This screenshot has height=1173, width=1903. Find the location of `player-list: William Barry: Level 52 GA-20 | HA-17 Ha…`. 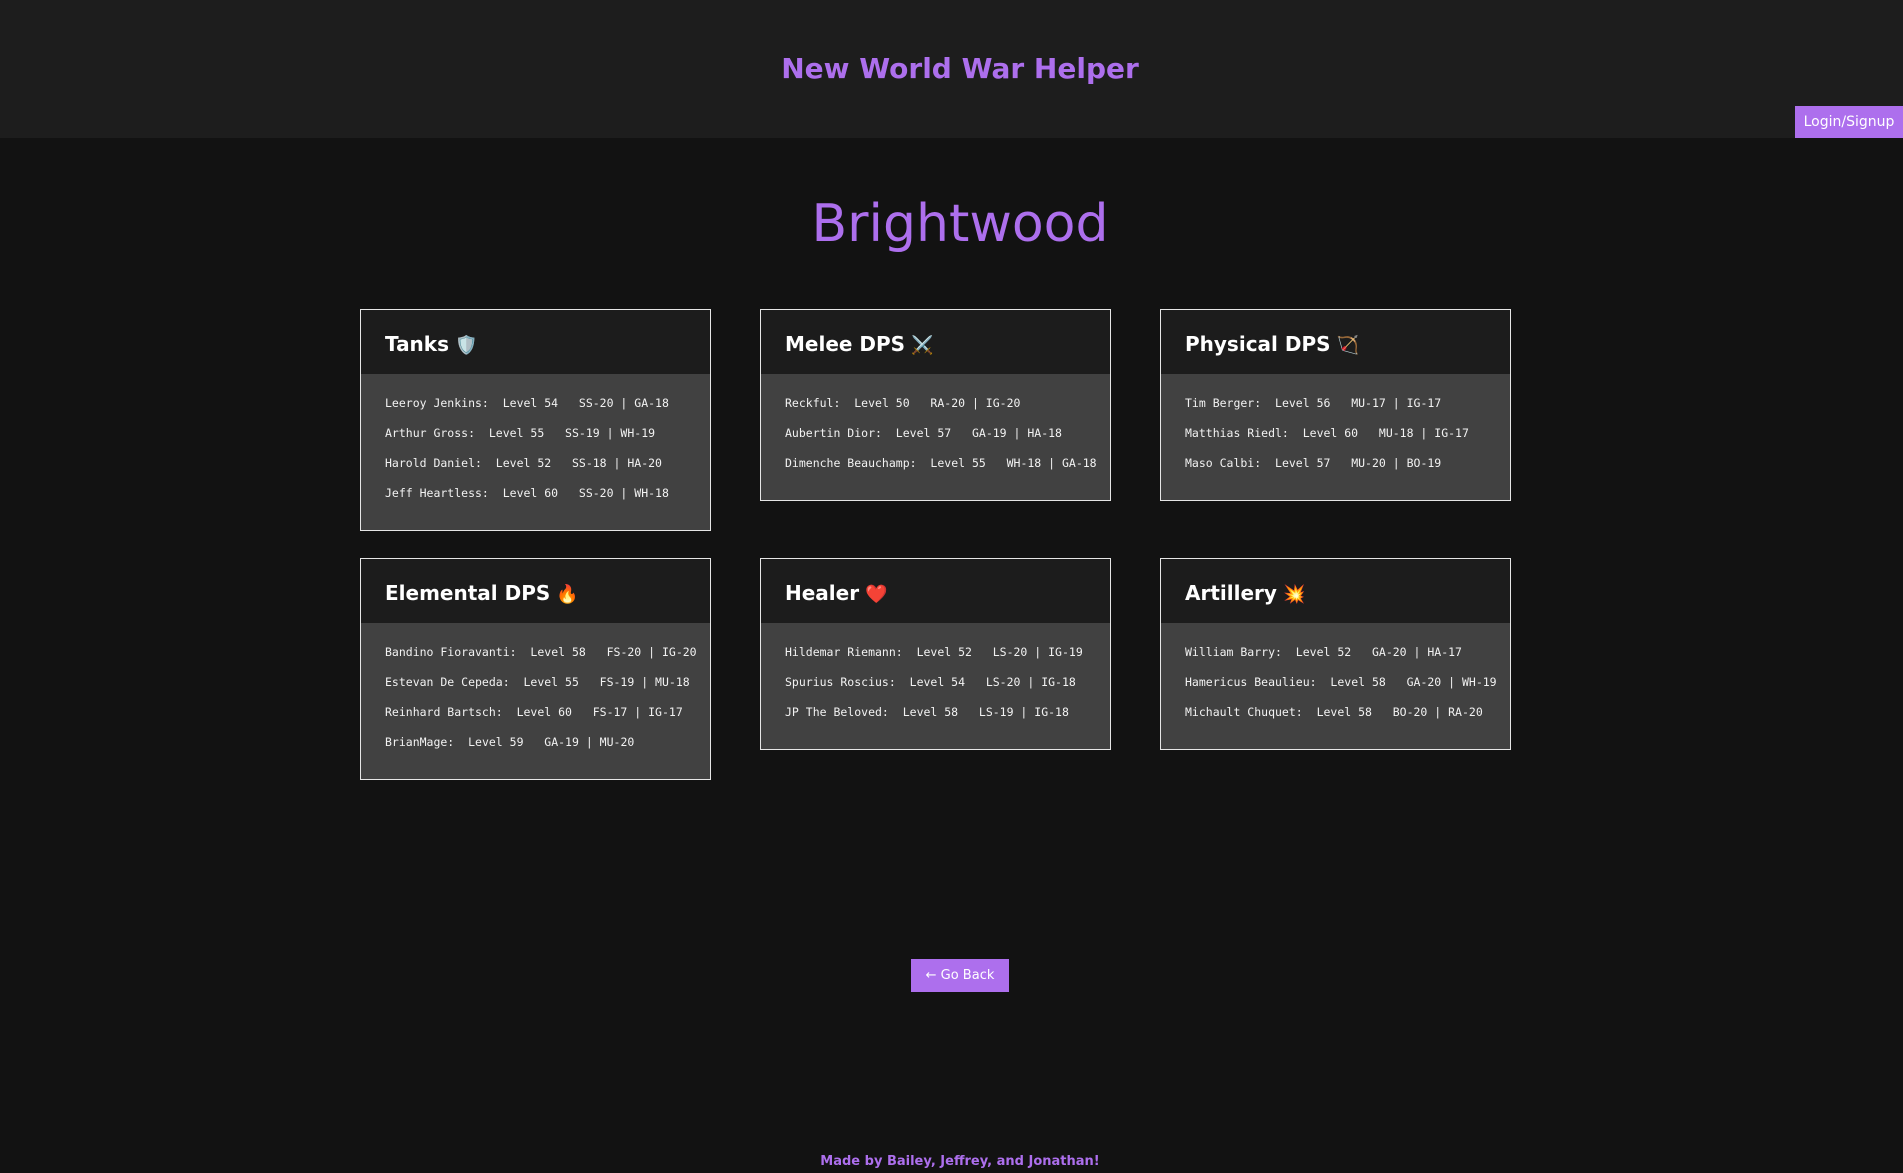

player-list: William Barry: Level 52 GA-20 | HA-17 Ha… is located at coordinates (1335, 686).